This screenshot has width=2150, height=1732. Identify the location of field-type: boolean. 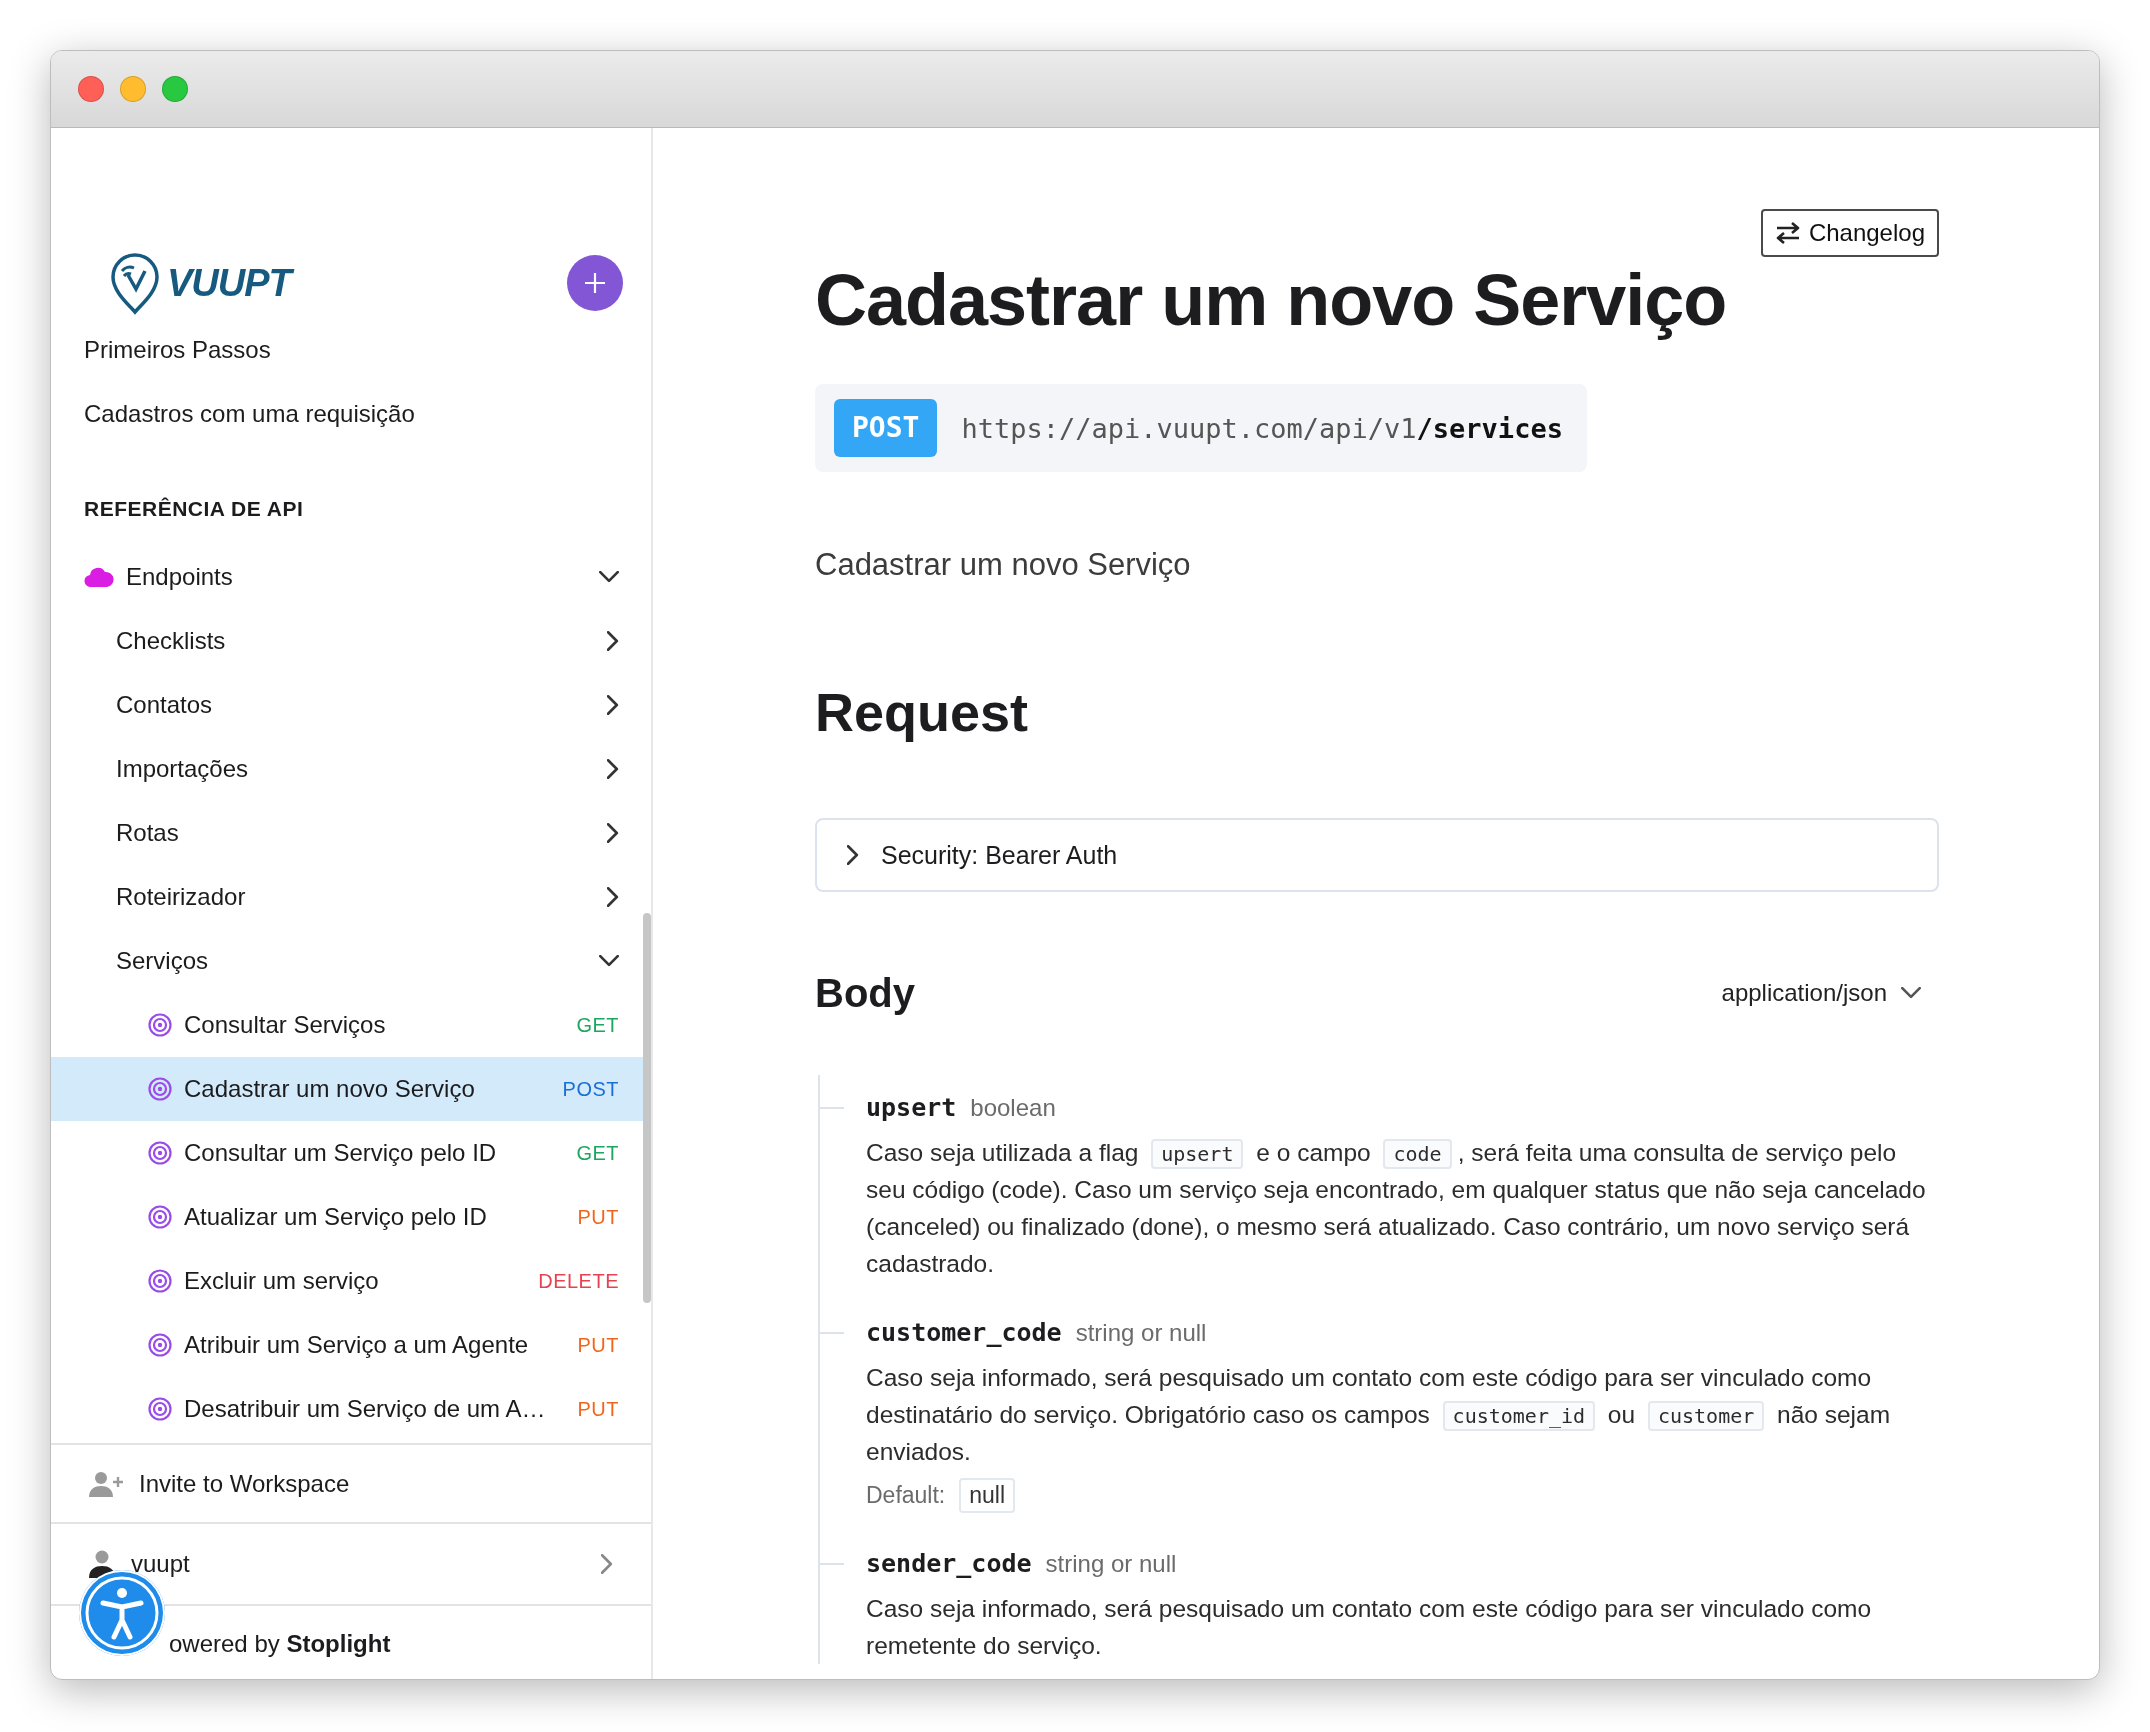
(1013, 1107).